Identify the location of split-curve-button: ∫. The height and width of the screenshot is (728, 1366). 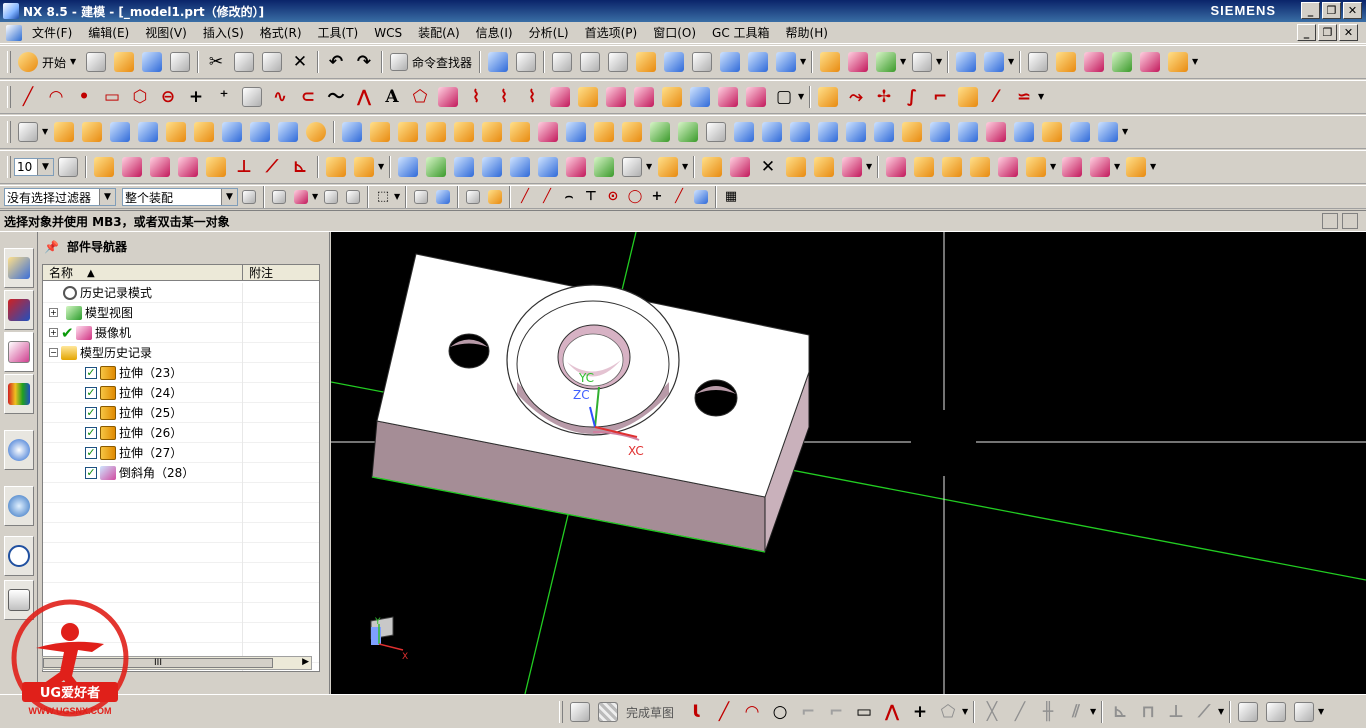
(912, 97).